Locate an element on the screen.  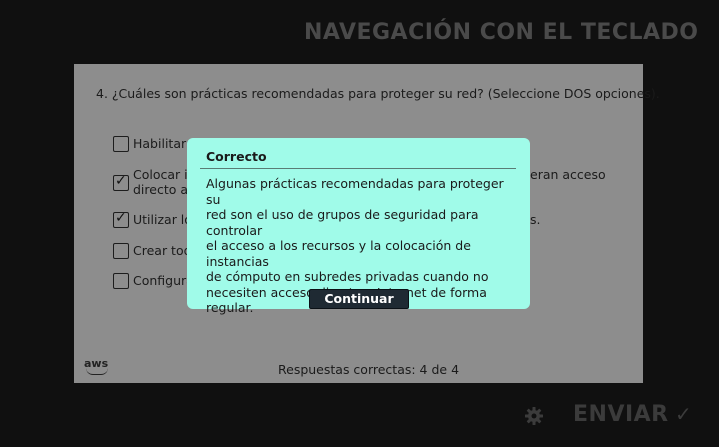
checkmark-icon: ✓ is located at coordinates (683, 414).